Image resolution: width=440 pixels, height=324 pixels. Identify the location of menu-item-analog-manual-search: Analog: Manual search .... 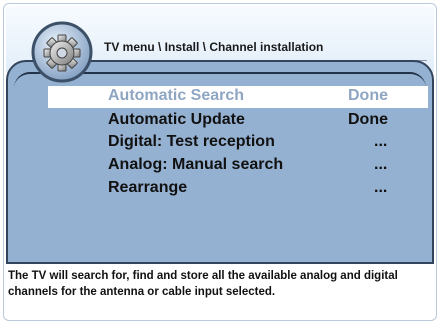
(238, 166).